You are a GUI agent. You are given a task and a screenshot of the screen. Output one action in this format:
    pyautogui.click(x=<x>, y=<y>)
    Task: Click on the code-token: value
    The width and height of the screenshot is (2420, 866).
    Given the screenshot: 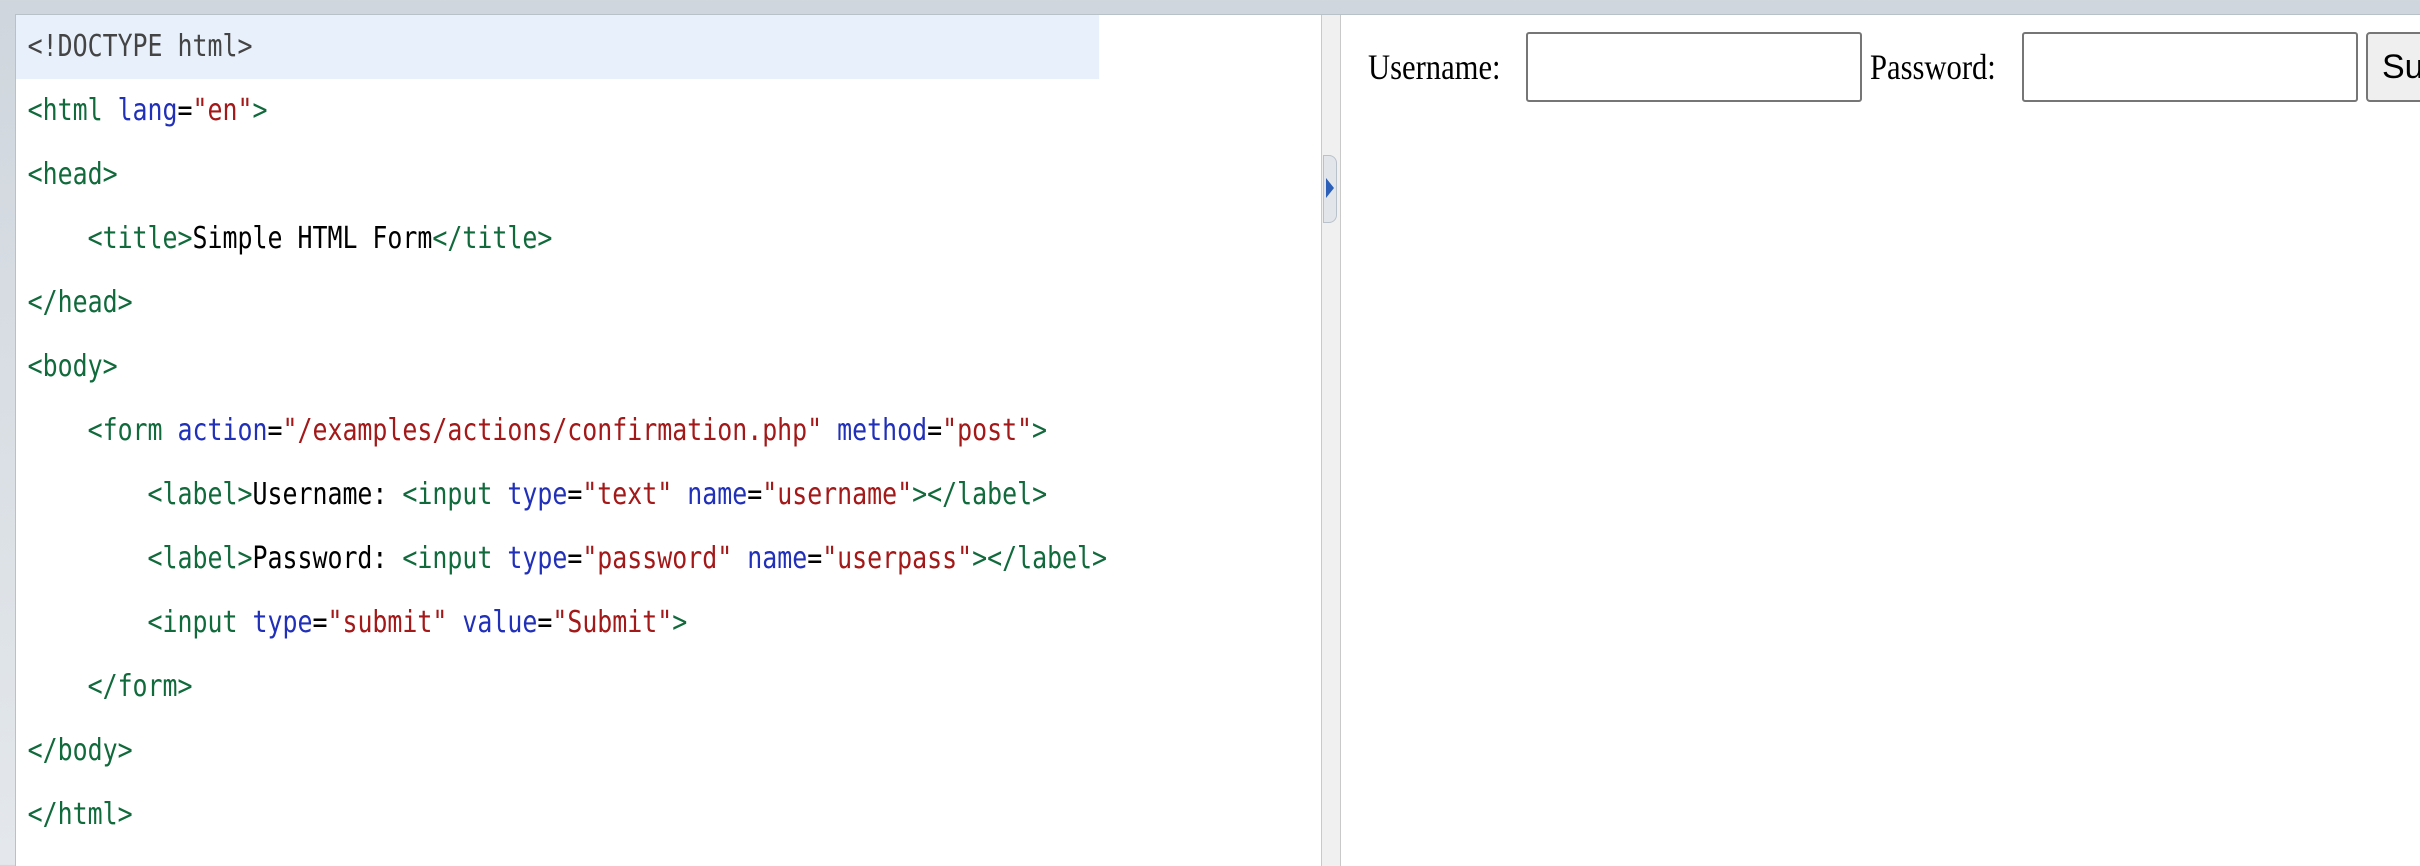 What is the action you would take?
    pyautogui.click(x=500, y=622)
    